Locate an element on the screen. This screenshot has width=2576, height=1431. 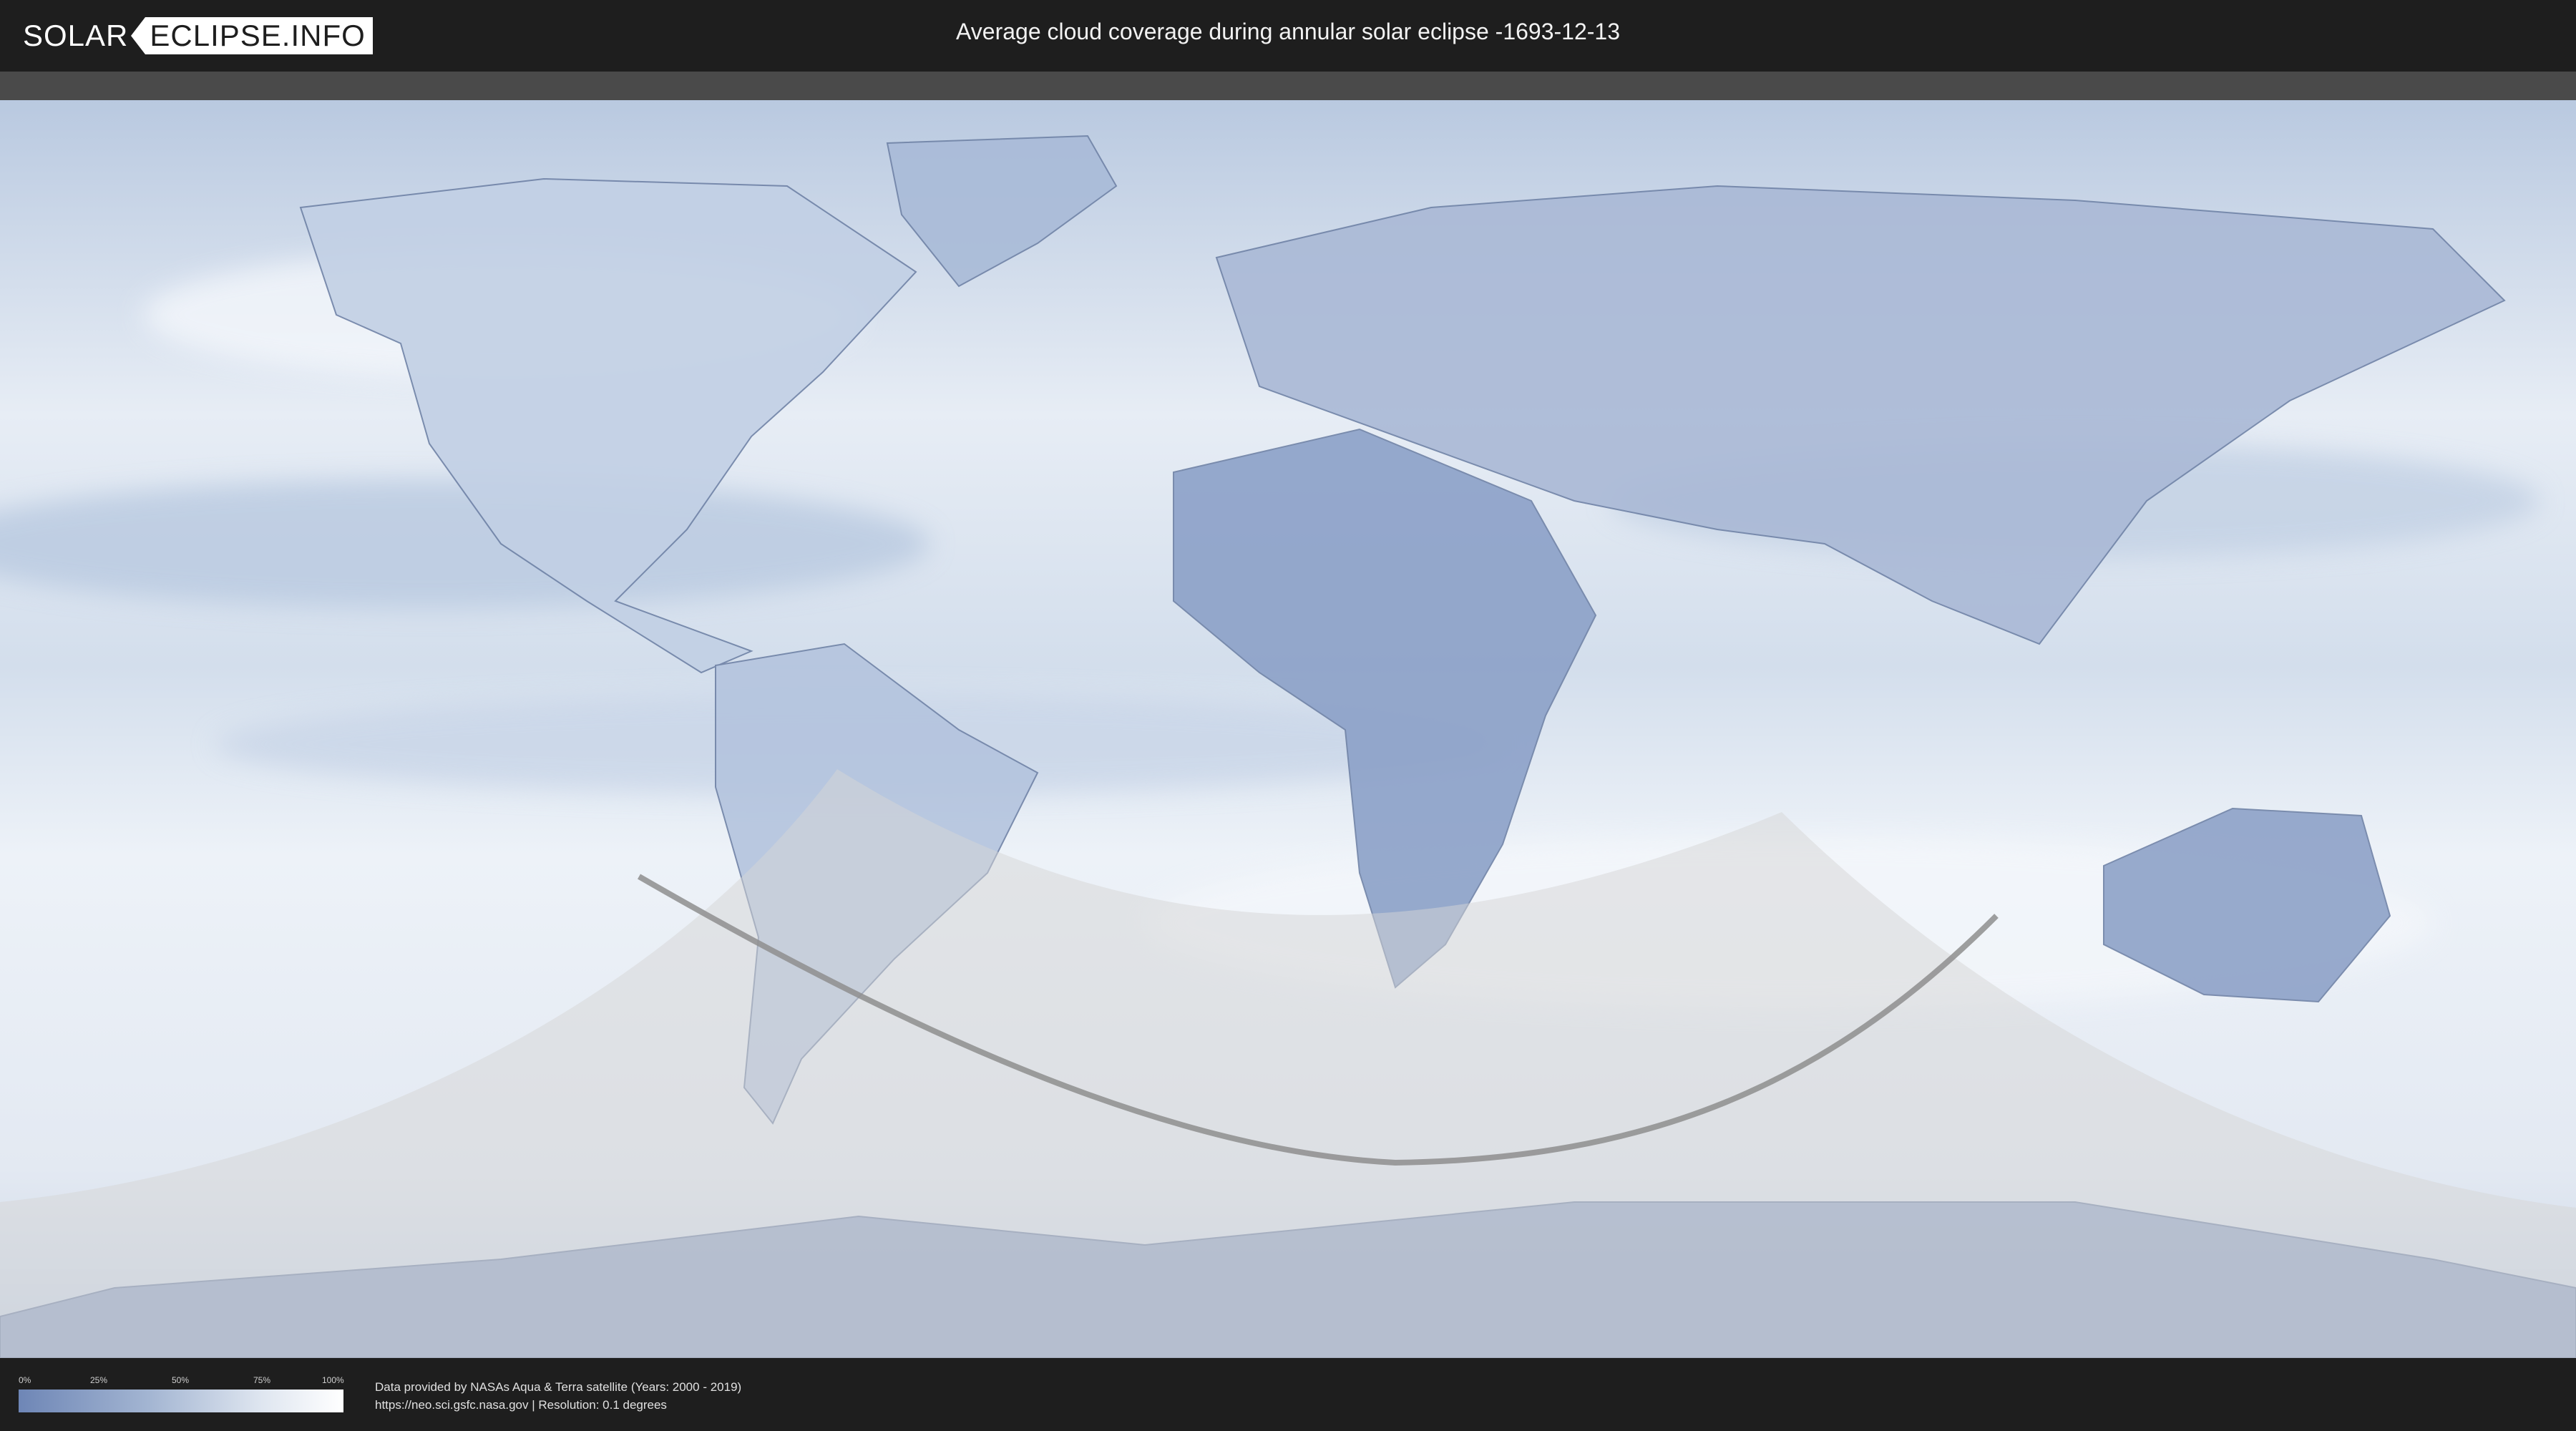
legend-tick-25: 25% is located at coordinates (99, 1380).